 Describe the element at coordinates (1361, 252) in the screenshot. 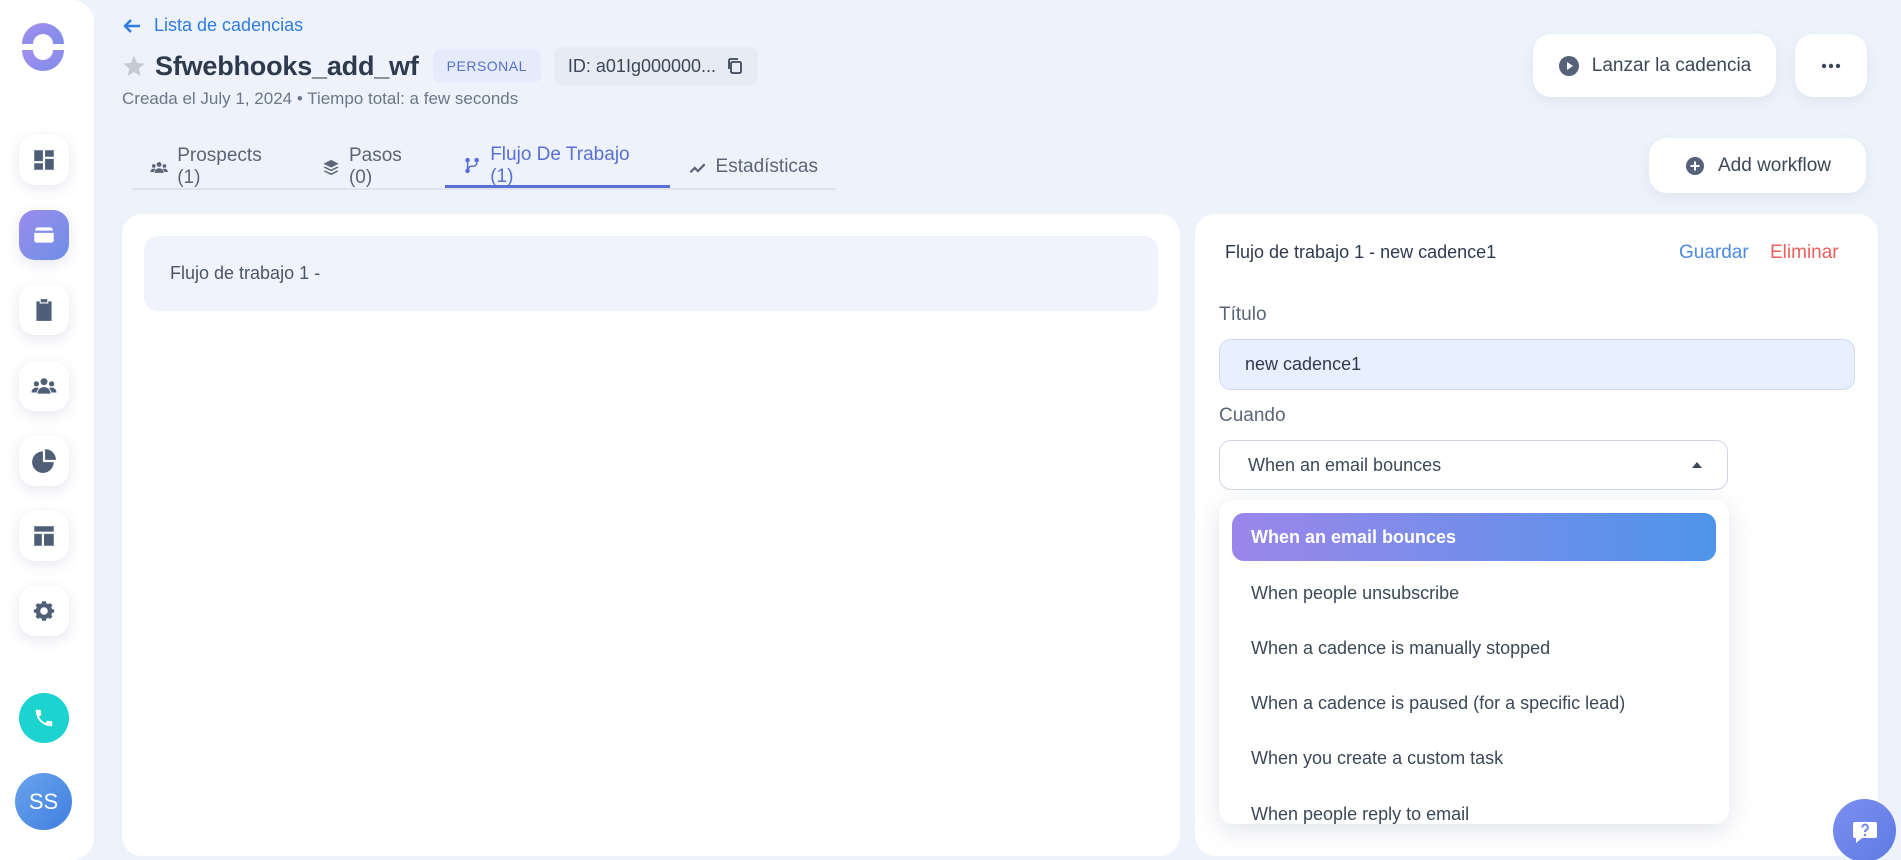

I see `editor-title: Flujo de trabajo 1 - new cadence1` at that location.